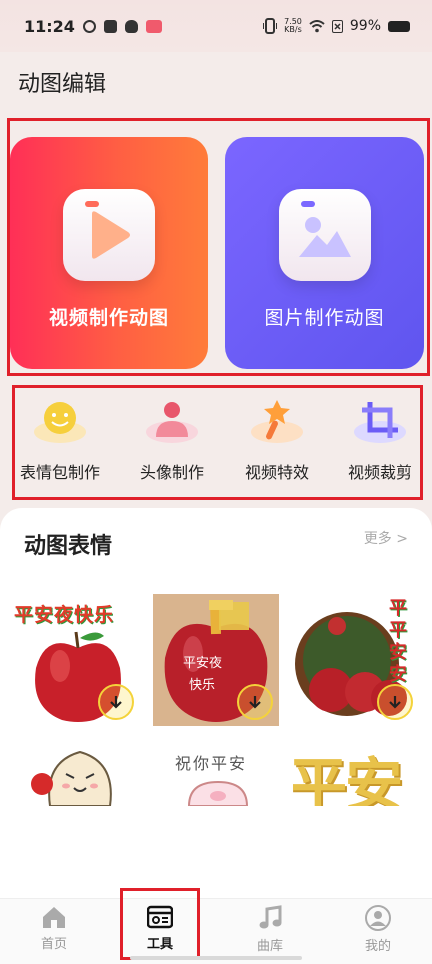 Image resolution: width=432 pixels, height=964 pixels. I want to click on gif-tile: 祝你平安, so click(216, 772).